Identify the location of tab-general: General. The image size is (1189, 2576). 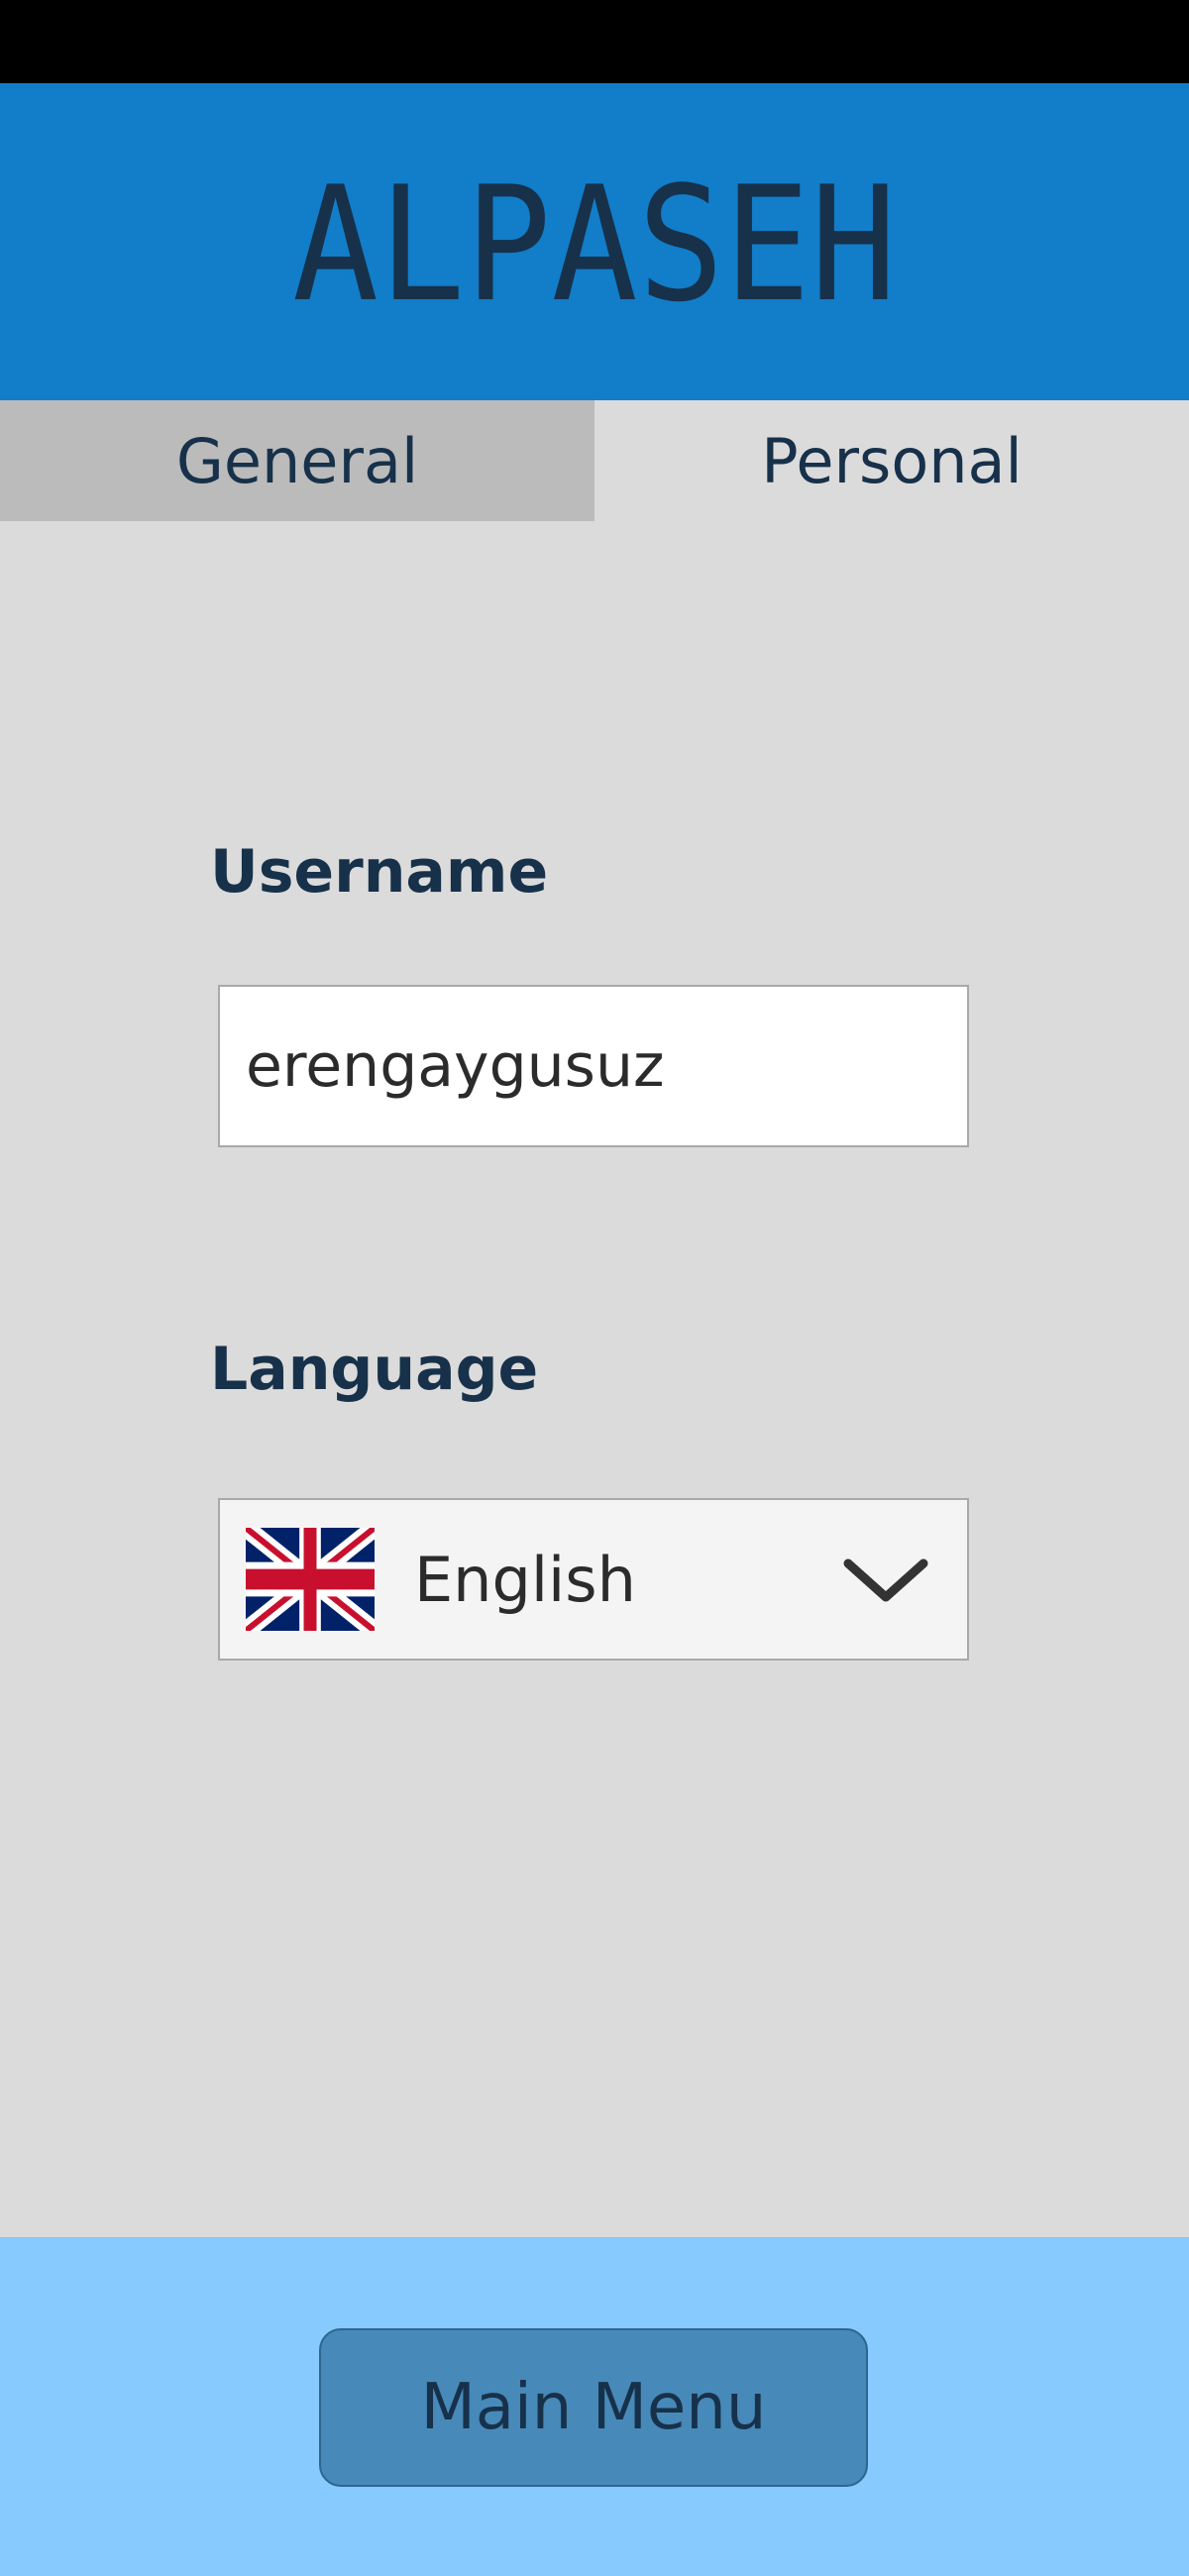
(297, 460).